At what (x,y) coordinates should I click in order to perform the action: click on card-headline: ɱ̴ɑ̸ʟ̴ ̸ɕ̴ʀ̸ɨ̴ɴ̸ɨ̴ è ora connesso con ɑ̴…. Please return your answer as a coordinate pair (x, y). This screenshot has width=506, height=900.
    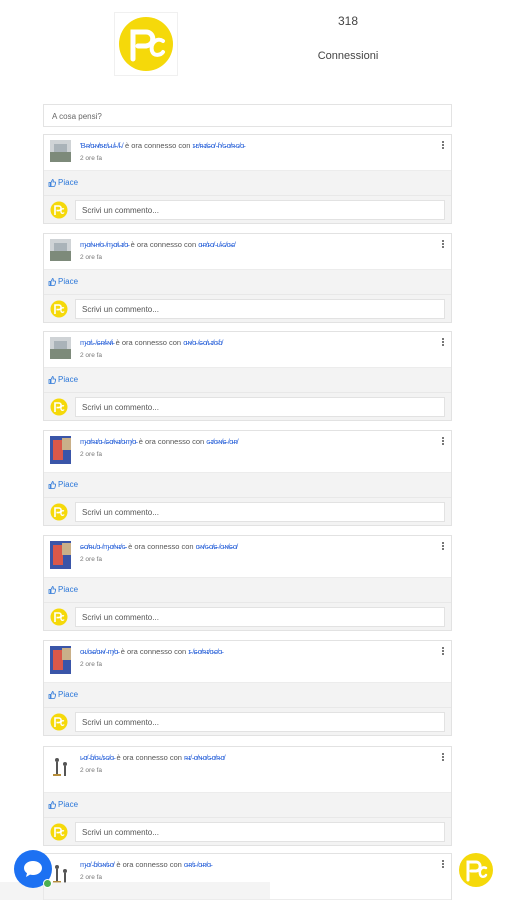
    Looking at the image, I should click on (151, 342).